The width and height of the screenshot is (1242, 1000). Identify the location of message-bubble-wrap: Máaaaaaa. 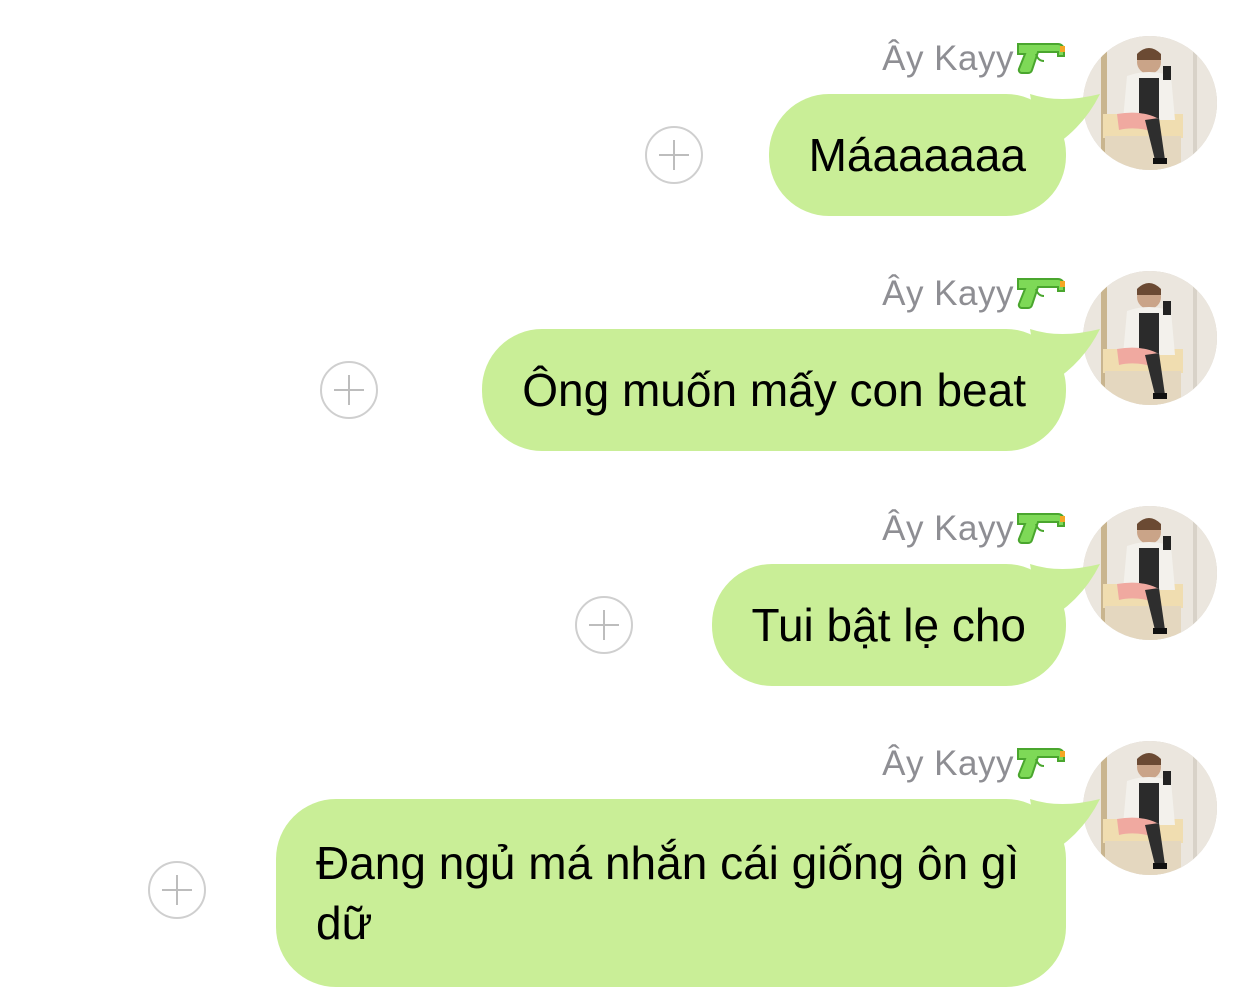
(934, 155).